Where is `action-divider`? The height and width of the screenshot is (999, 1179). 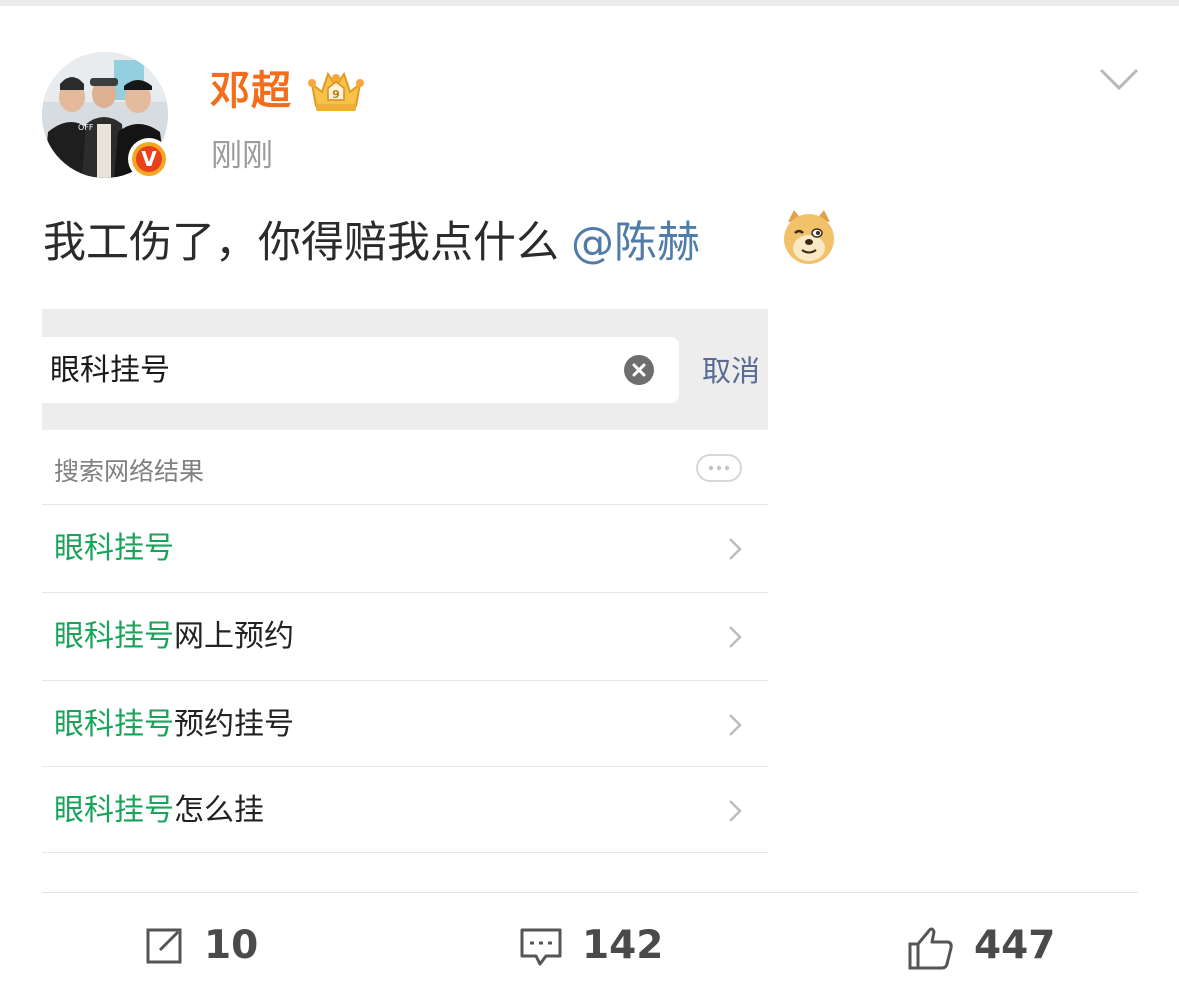
action-divider is located at coordinates (590, 892).